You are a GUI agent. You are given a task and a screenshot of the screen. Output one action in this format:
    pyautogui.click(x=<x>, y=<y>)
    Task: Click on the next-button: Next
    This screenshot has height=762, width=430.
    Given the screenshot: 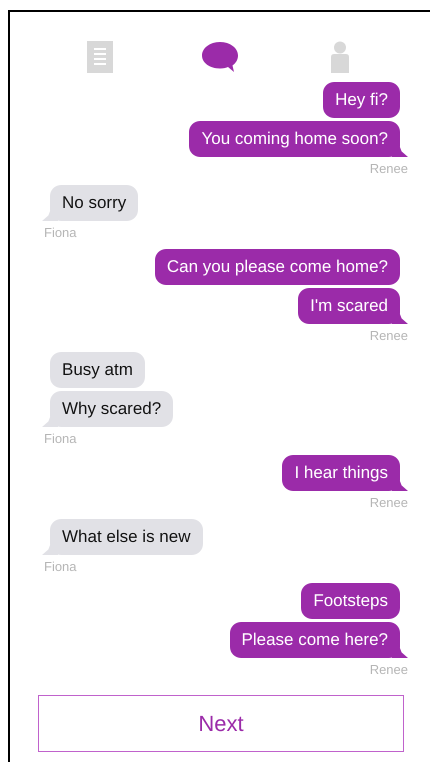 What is the action you would take?
    pyautogui.click(x=221, y=723)
    